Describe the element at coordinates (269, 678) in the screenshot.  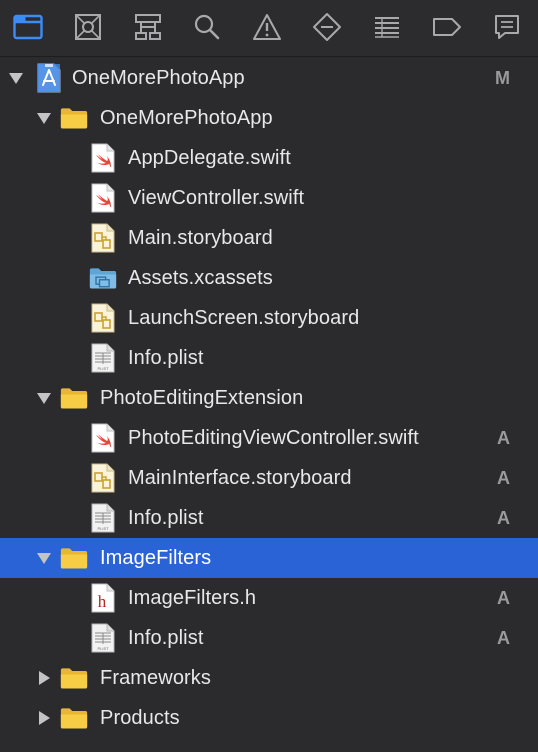
I see `tree-row: Frameworks` at that location.